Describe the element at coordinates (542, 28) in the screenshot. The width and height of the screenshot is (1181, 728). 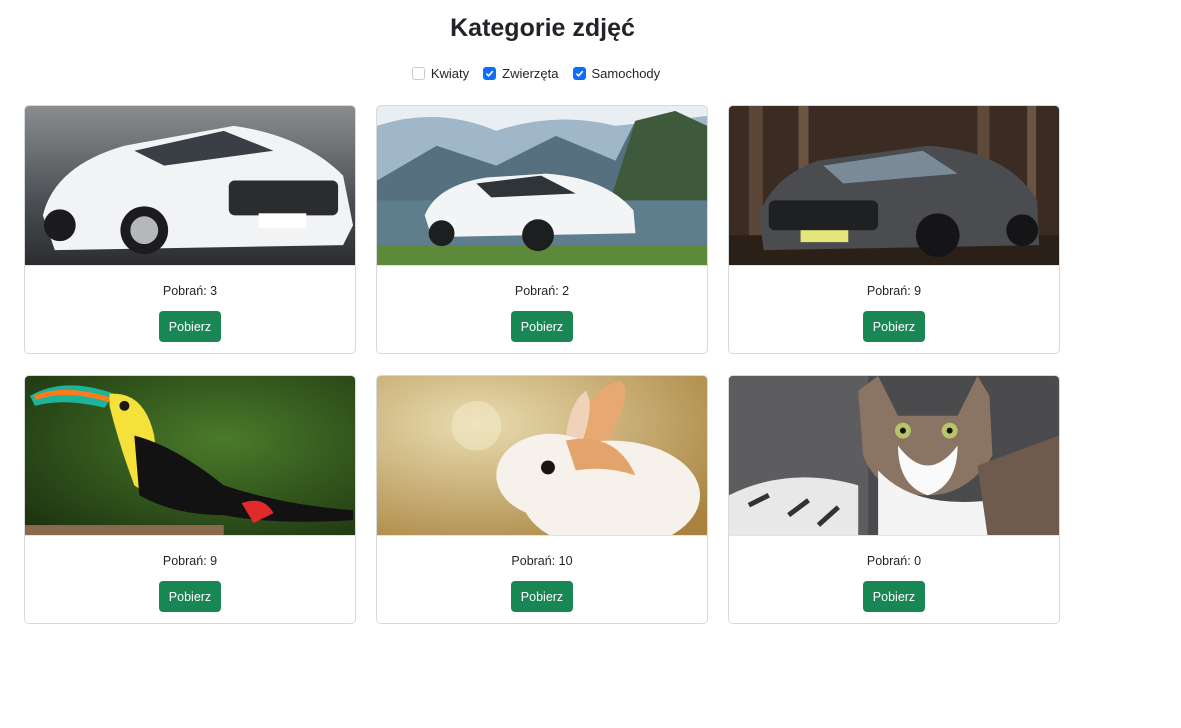
I see `page-title: Kategorie zdjęć` at that location.